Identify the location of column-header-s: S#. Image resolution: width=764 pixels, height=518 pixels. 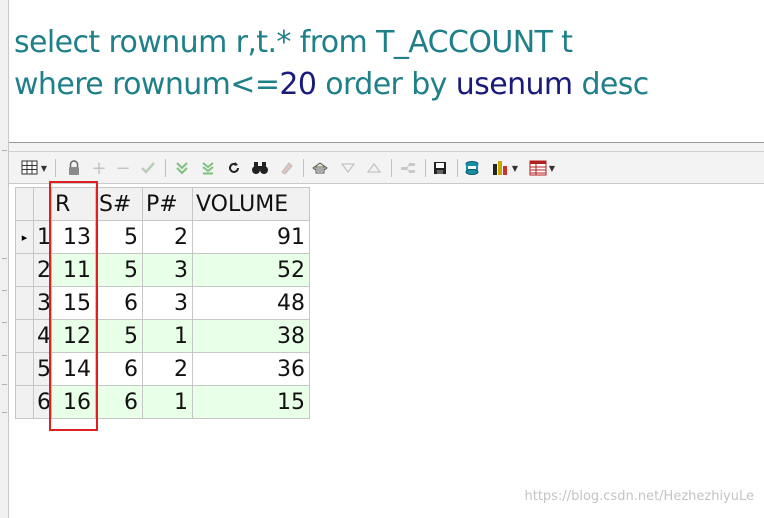
(119, 204).